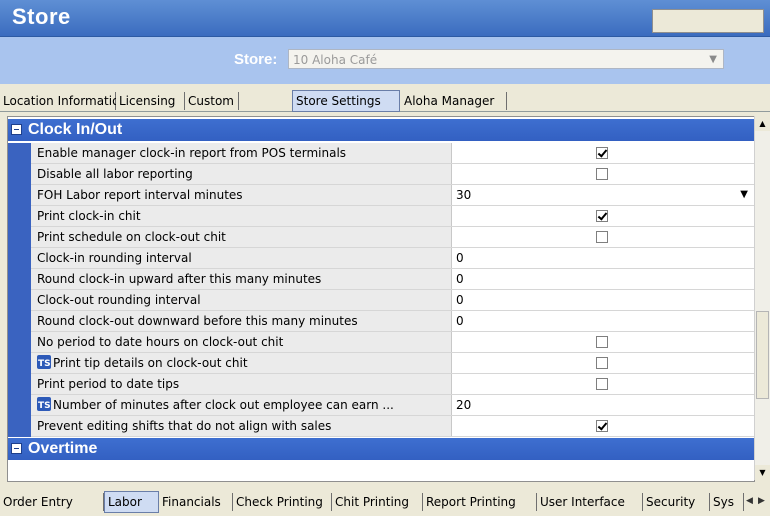  I want to click on scroll-right-icon: ▶, so click(761, 501).